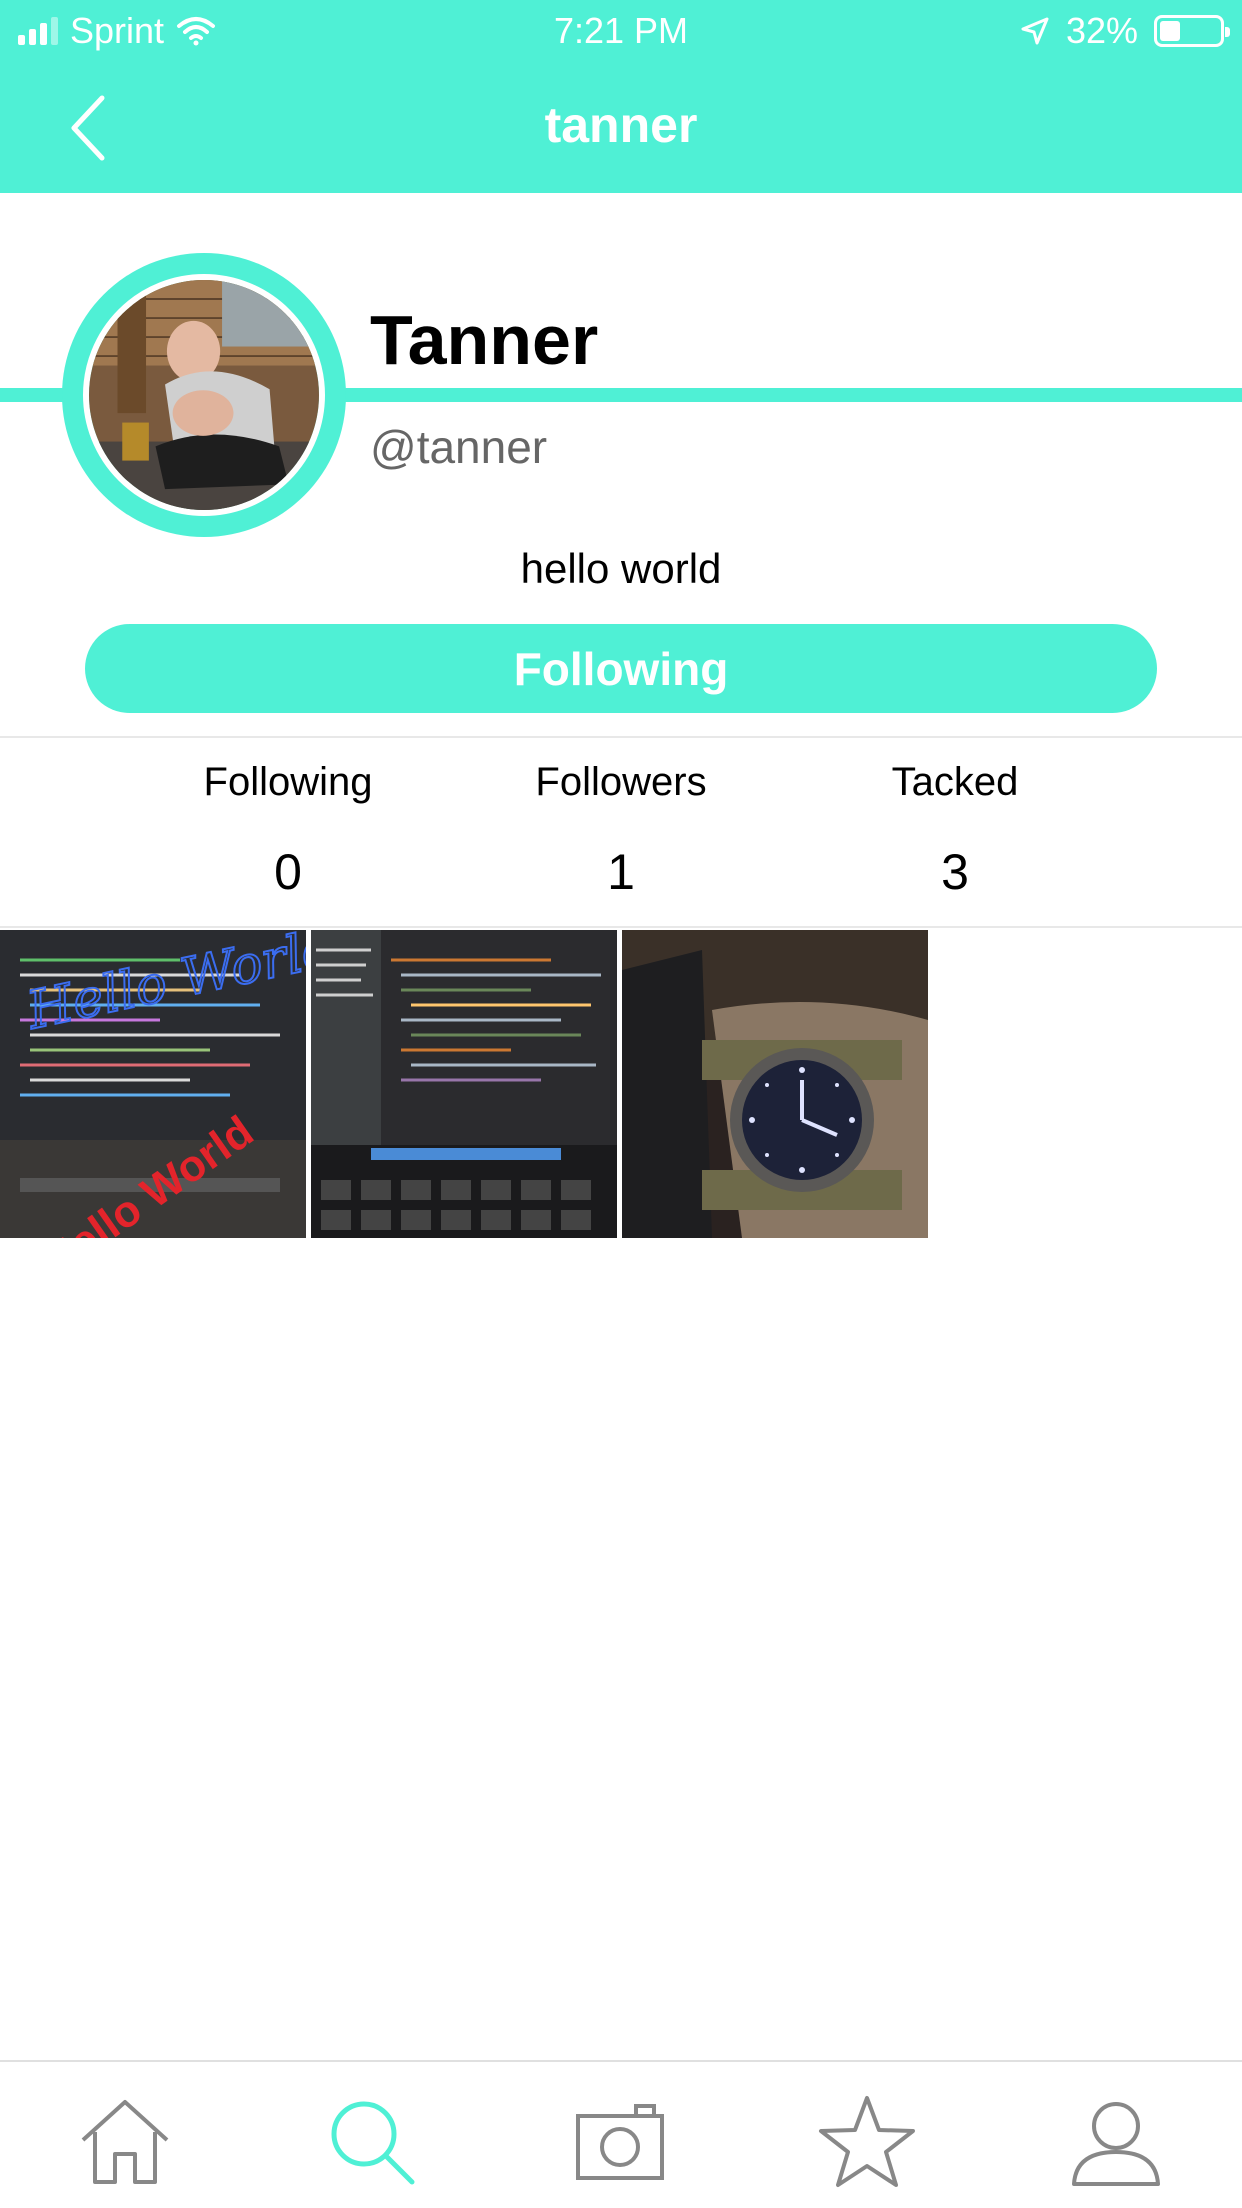  I want to click on status-right: 32%, so click(1125, 31).